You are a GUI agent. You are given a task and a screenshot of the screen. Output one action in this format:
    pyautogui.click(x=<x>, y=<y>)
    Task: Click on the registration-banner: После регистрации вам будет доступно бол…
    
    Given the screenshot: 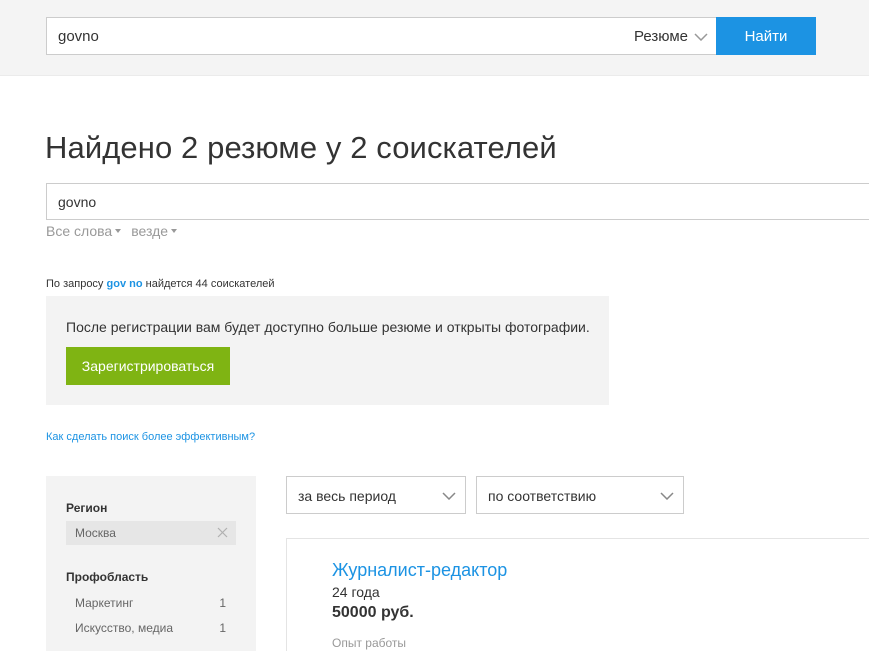 What is the action you would take?
    pyautogui.click(x=327, y=350)
    